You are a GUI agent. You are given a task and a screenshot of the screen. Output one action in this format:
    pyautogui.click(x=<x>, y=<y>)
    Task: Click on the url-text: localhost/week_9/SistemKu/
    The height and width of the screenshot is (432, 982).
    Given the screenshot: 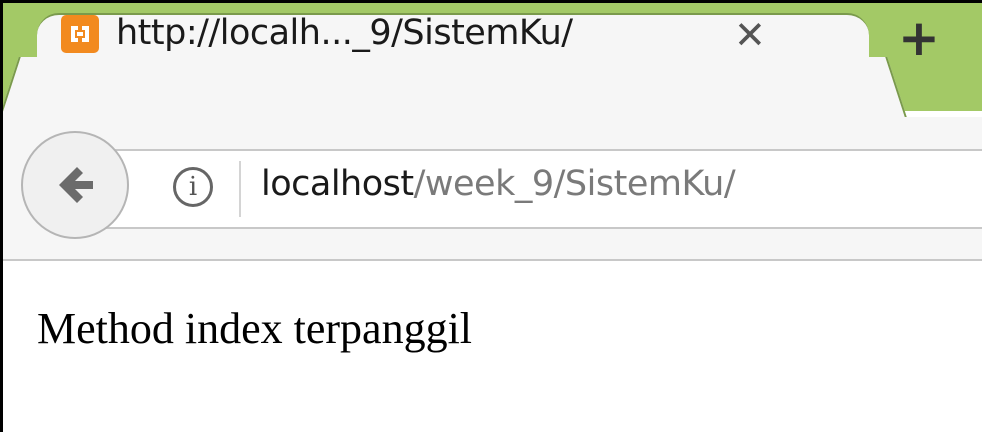 What is the action you would take?
    pyautogui.click(x=498, y=184)
    